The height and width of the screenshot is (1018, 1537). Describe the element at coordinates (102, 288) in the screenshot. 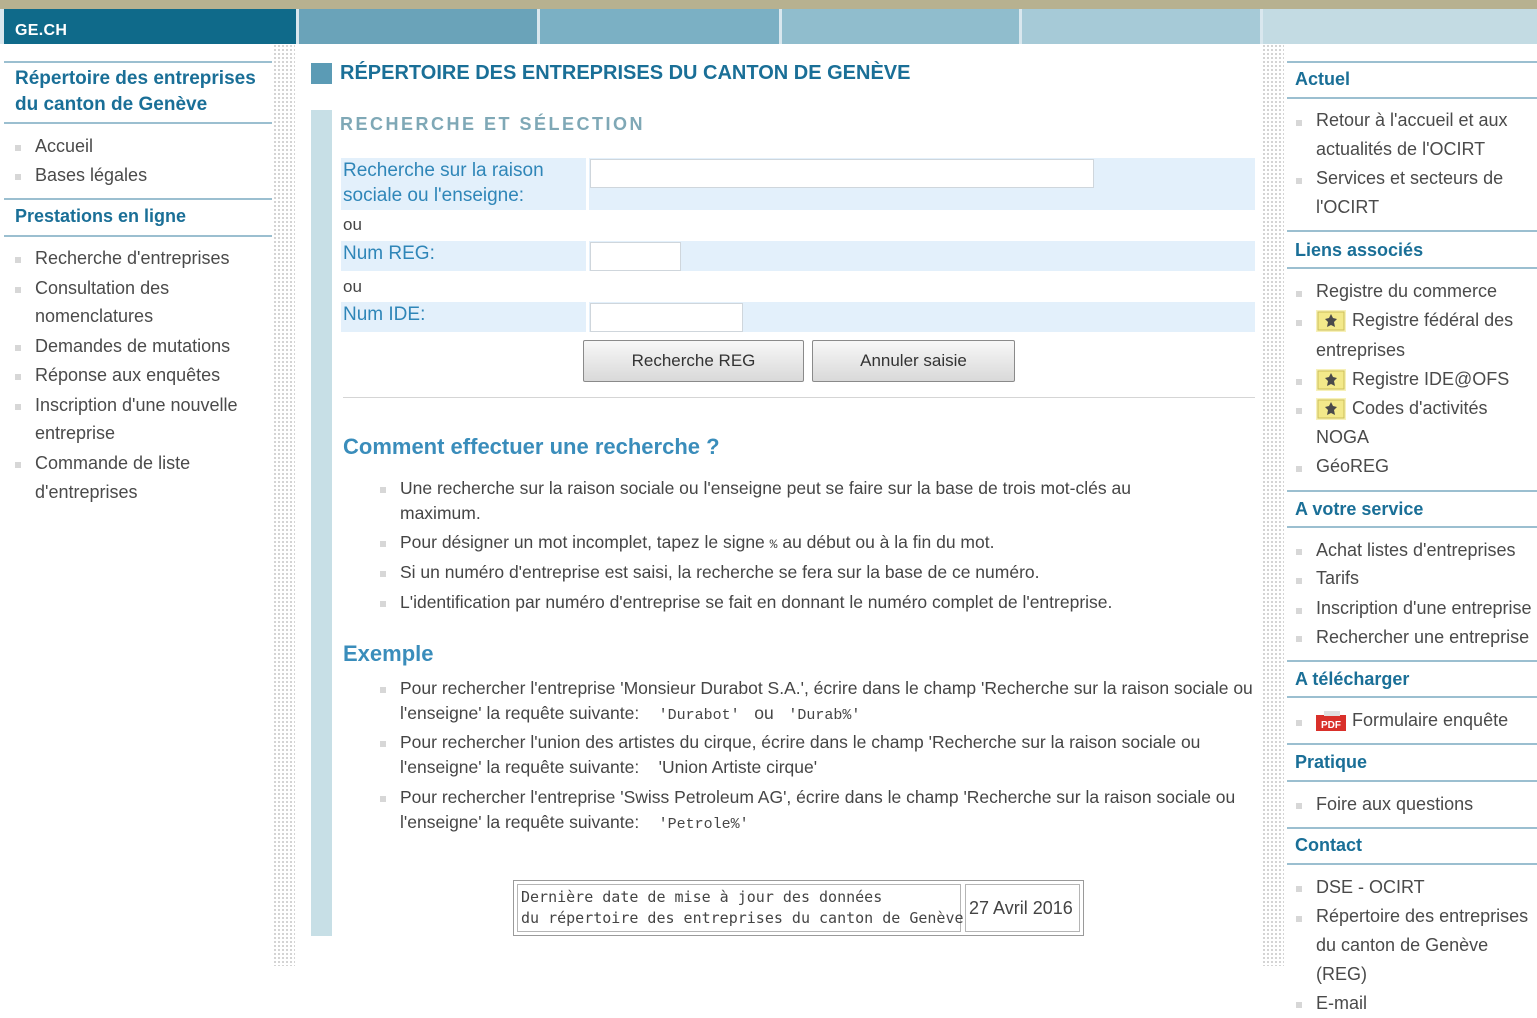

I see `nav-consultation-nomenclatures: Consultation des` at that location.